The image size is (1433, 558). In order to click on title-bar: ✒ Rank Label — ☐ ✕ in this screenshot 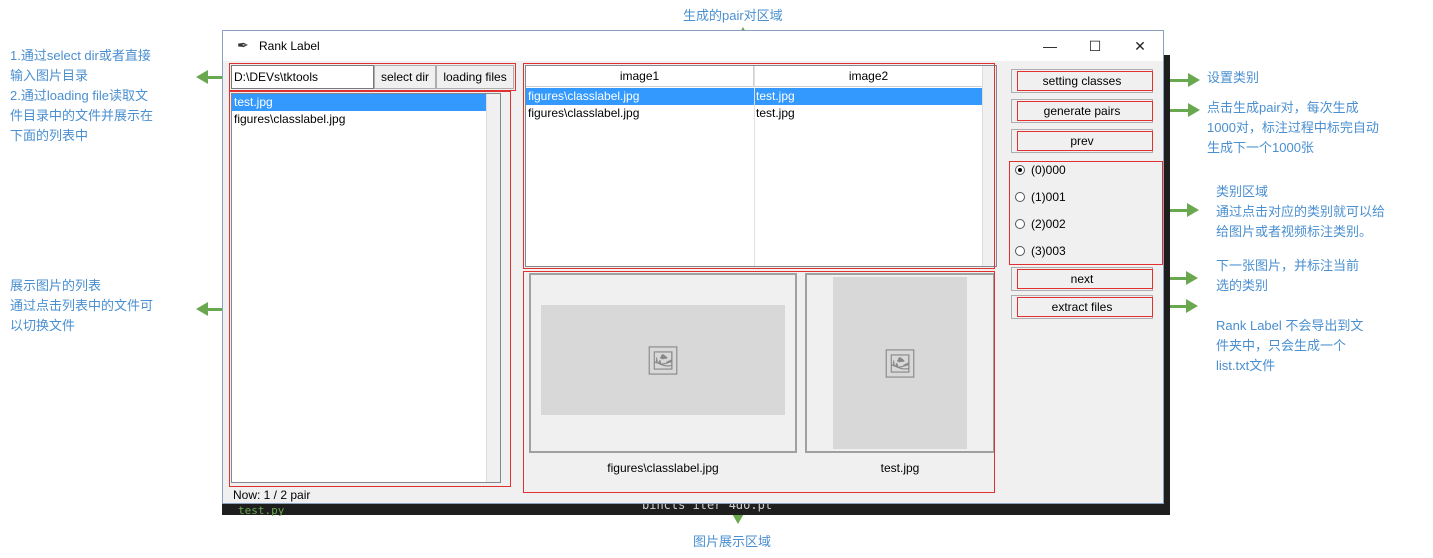, I will do `click(693, 46)`.